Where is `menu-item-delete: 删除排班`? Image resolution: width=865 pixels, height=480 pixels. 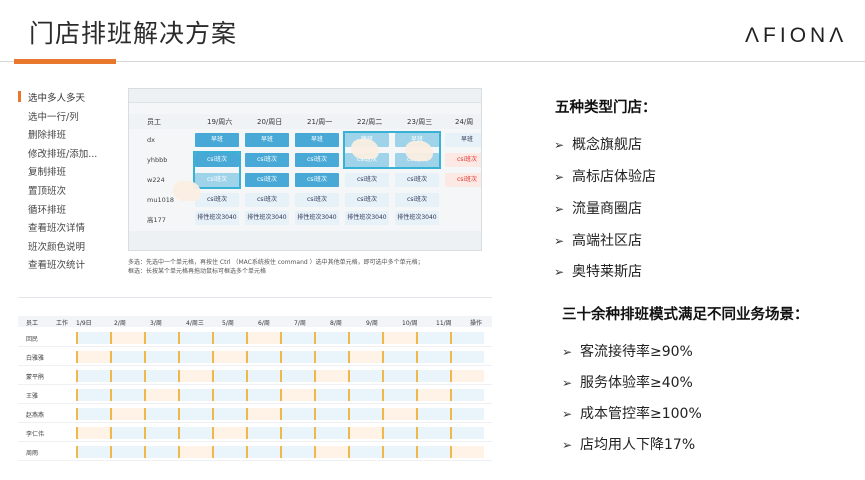
menu-item-delete: 删除排班 is located at coordinates (70, 136).